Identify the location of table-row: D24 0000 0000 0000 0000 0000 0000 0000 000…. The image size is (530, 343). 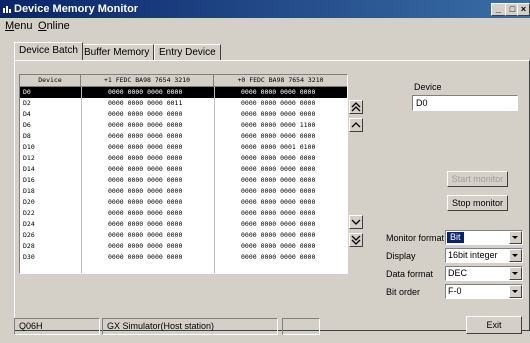
(183, 224).